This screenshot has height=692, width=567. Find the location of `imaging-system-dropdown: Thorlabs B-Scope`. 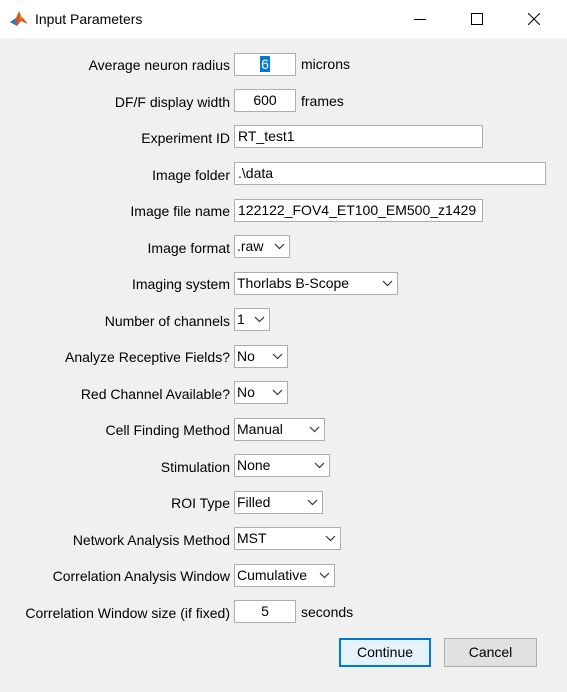

imaging-system-dropdown: Thorlabs B-Scope is located at coordinates (316, 283).